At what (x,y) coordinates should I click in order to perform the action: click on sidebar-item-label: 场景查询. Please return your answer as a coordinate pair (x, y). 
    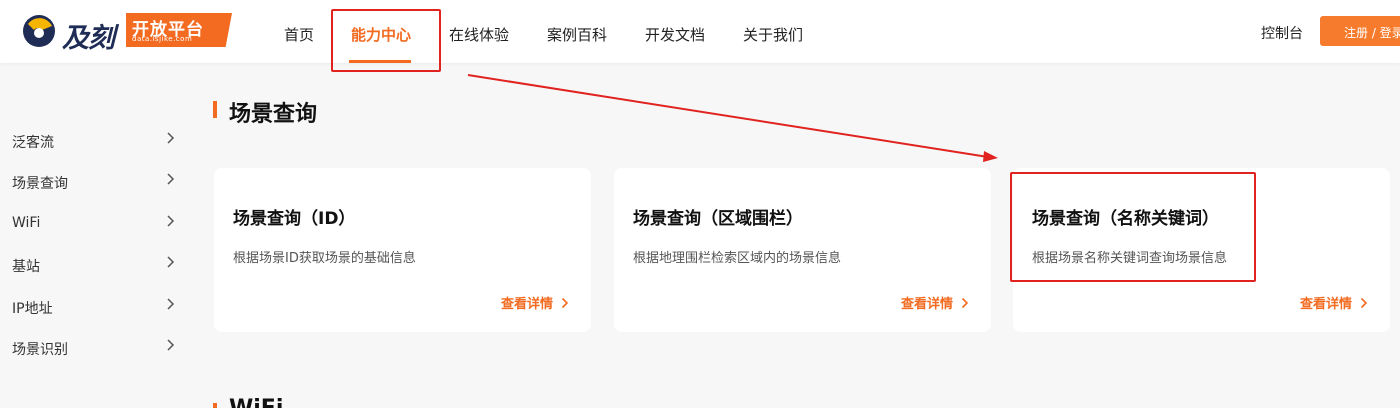
    Looking at the image, I should click on (40, 184).